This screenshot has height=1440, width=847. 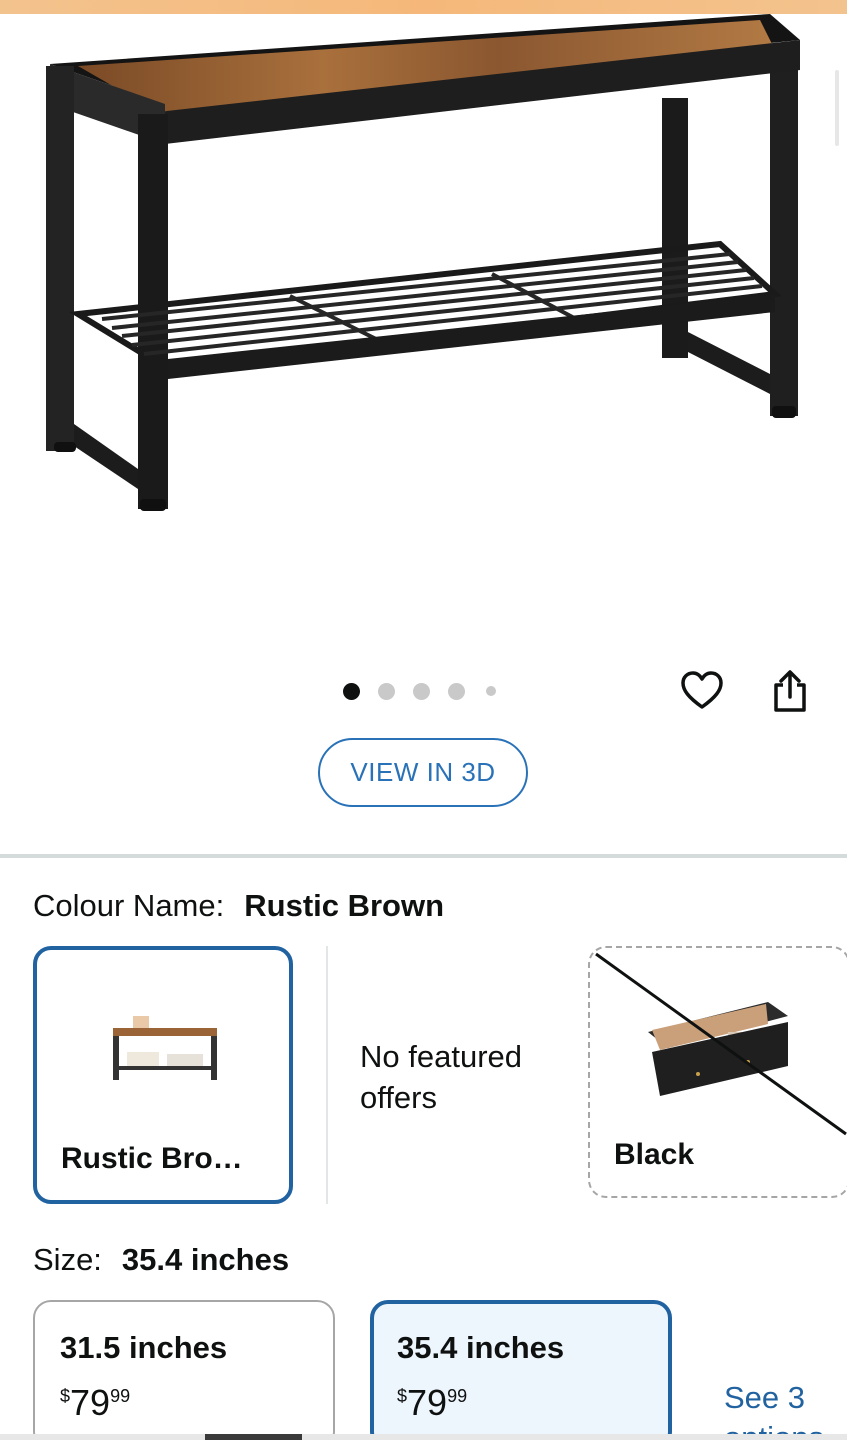 What do you see at coordinates (184, 1370) in the screenshot?
I see `size-option-31-5: 31.5 inches $7999` at bounding box center [184, 1370].